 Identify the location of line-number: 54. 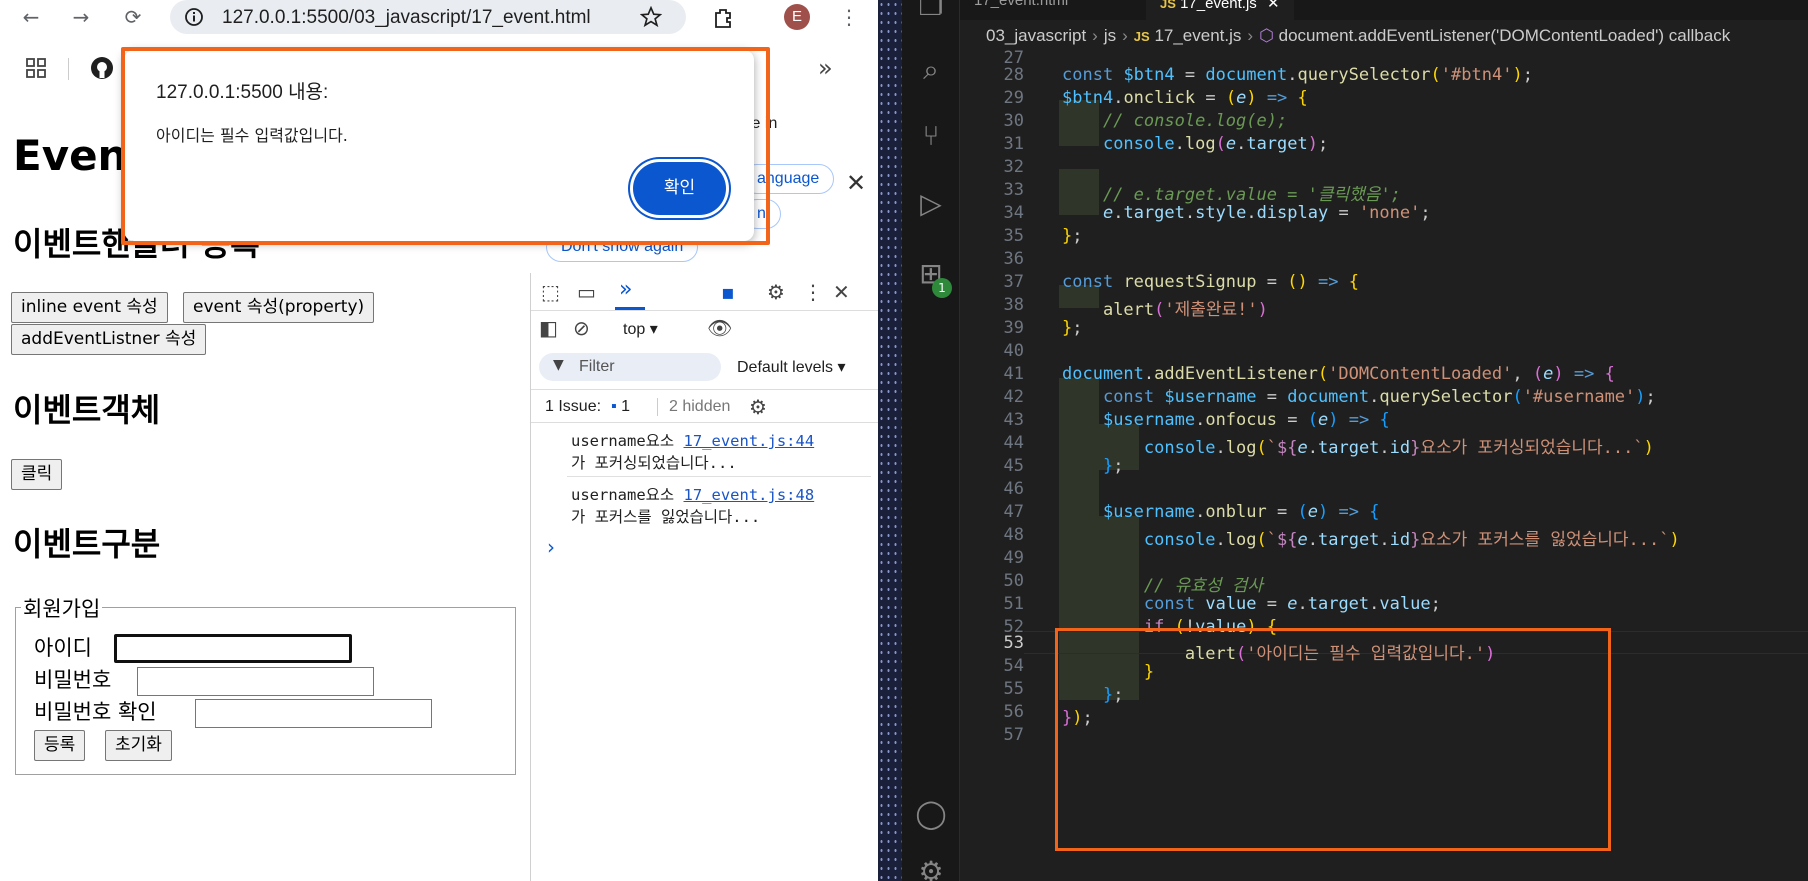
(1013, 666).